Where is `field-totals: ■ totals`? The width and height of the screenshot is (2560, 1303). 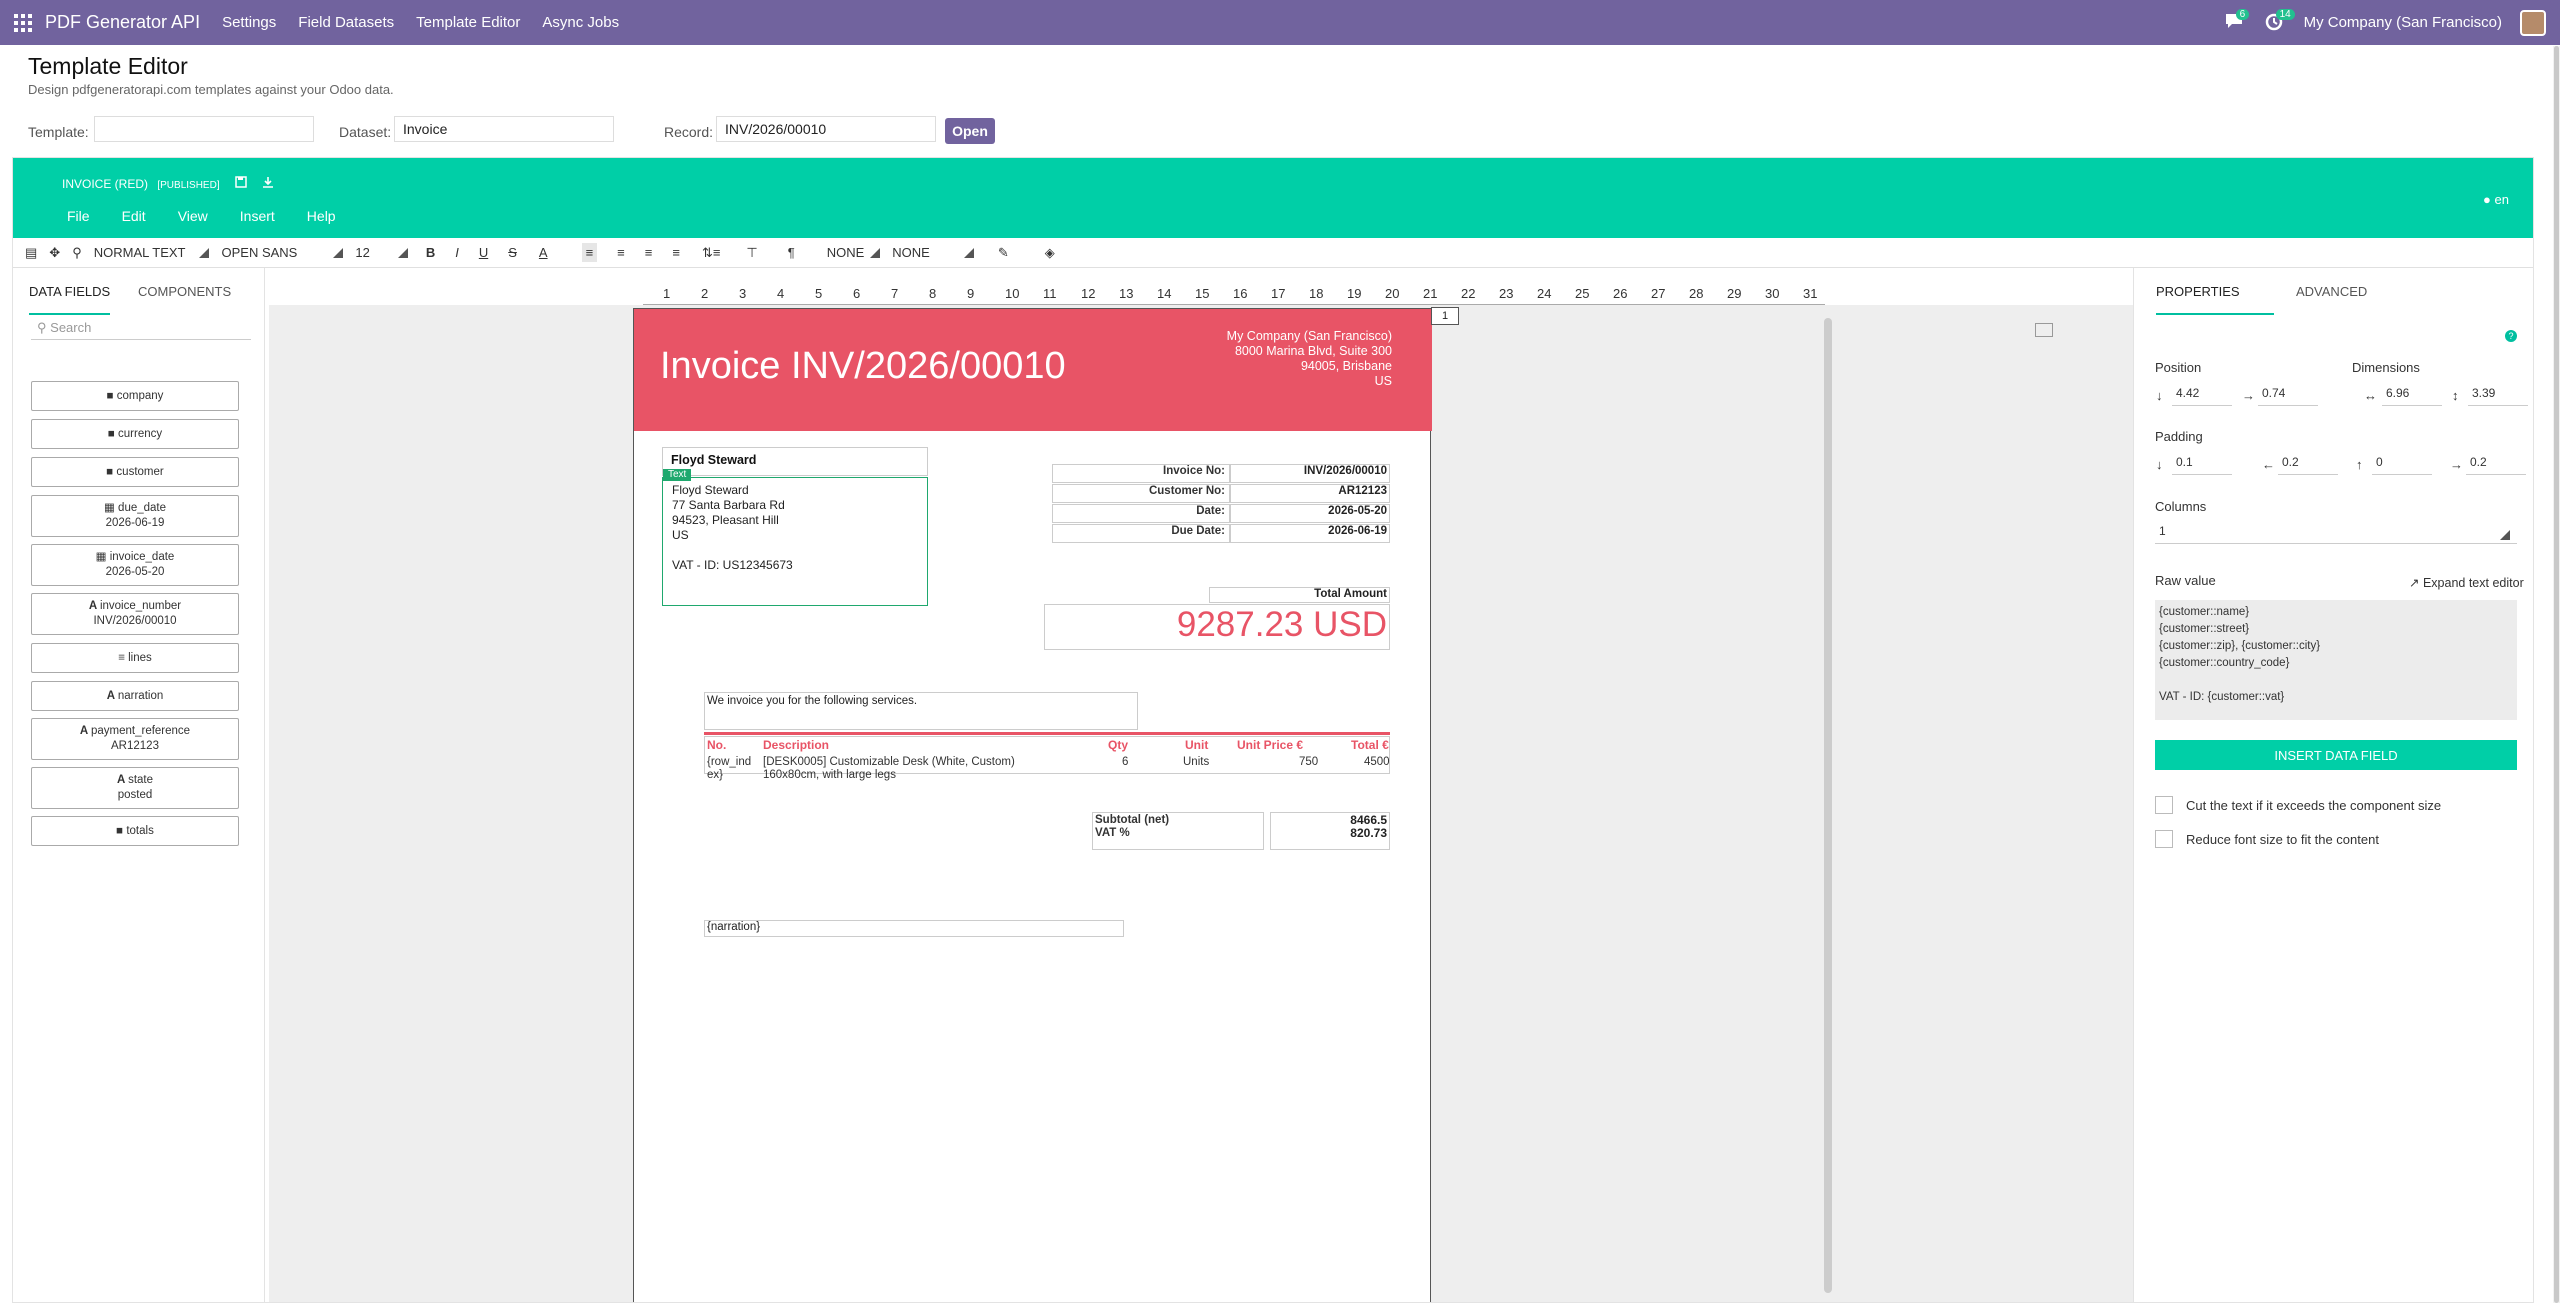
field-totals: ■ totals is located at coordinates (135, 831).